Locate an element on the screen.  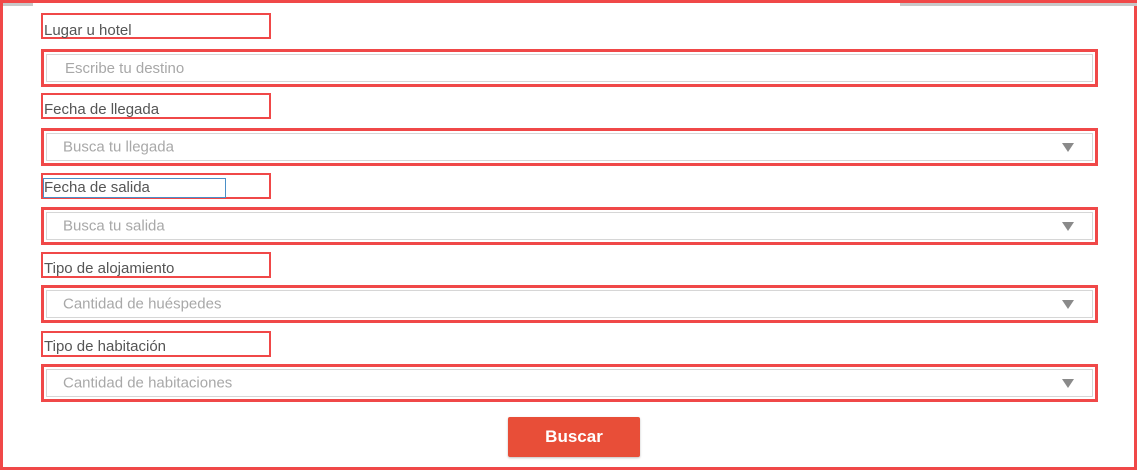
location-label: Lugar u hotel is located at coordinates (88, 30).